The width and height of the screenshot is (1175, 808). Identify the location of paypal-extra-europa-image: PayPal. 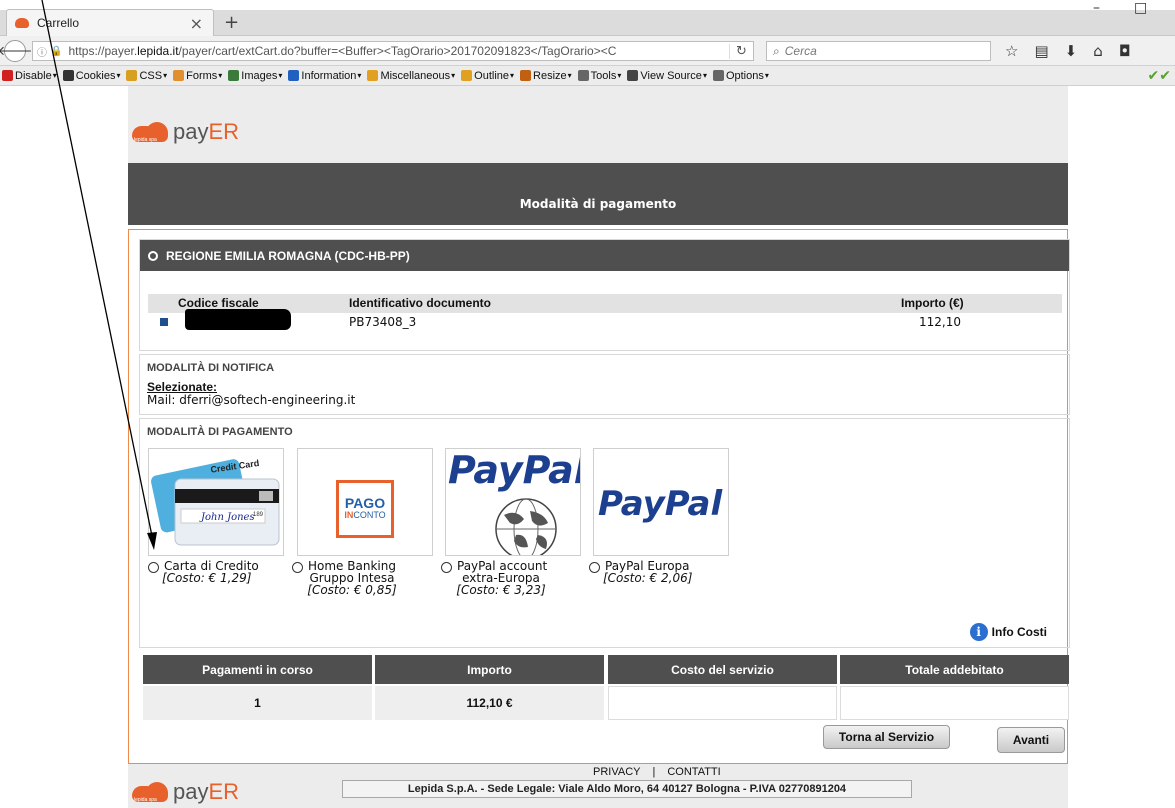
(513, 502).